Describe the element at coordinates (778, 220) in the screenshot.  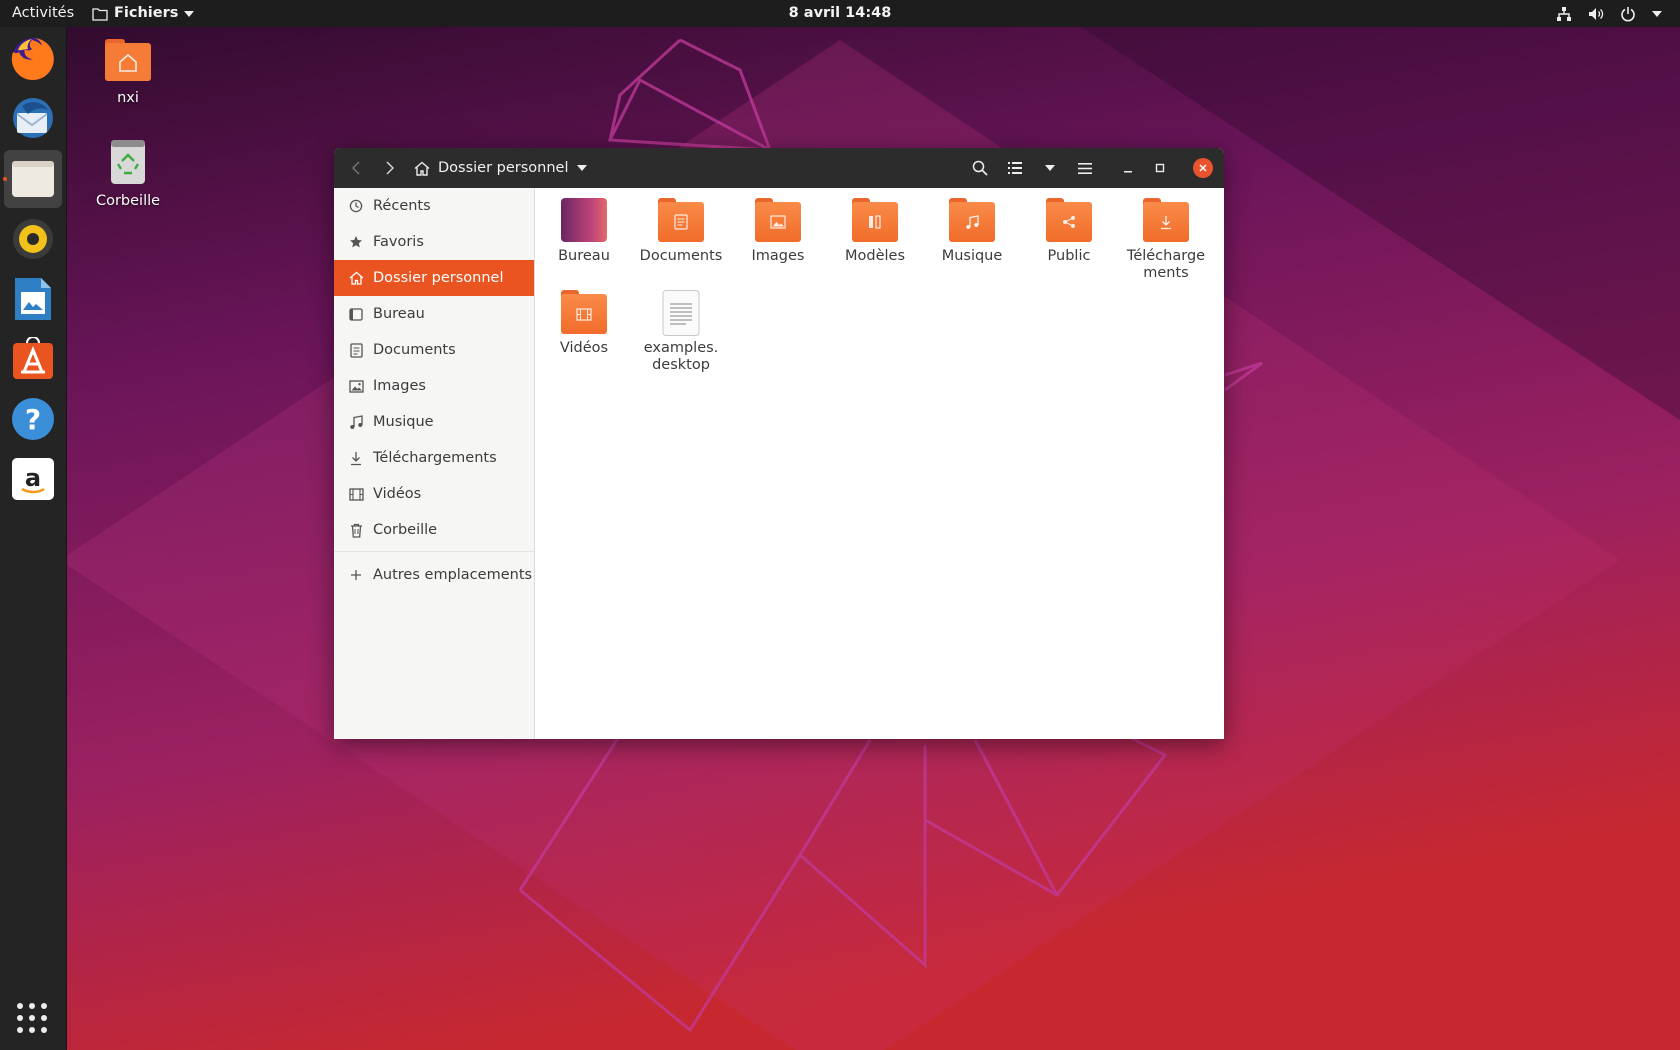
I see `pictures-folder-icon` at that location.